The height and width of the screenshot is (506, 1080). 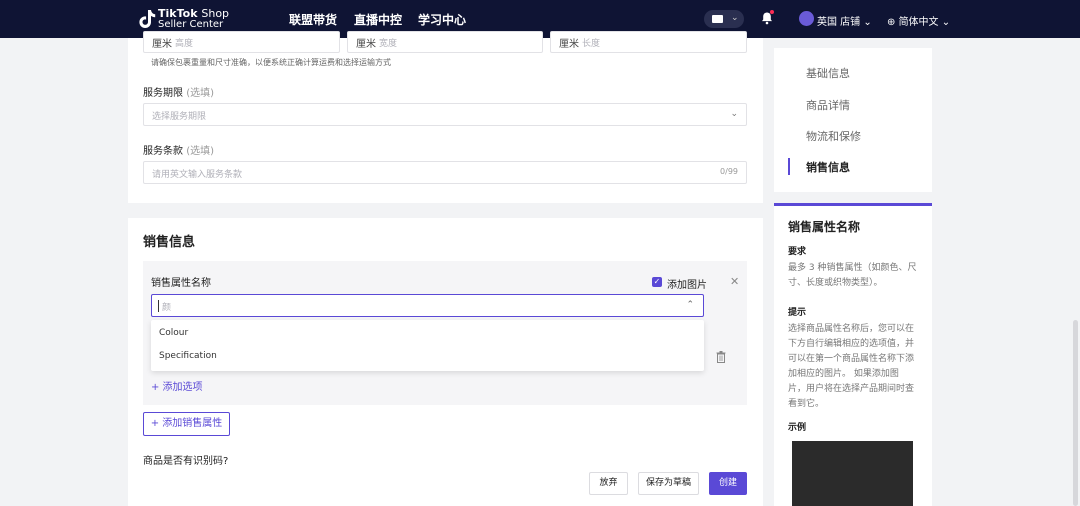 What do you see at coordinates (186, 461) in the screenshot?
I see `identifier-question: 商品是否有识别码?` at bounding box center [186, 461].